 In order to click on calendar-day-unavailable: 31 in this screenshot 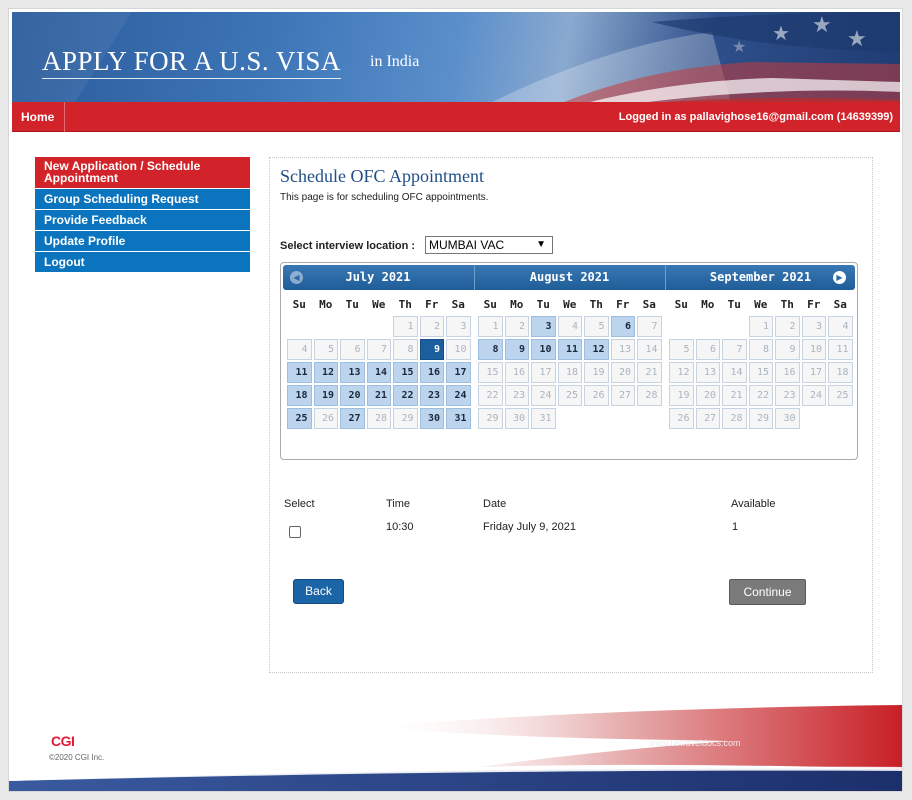, I will do `click(543, 418)`.